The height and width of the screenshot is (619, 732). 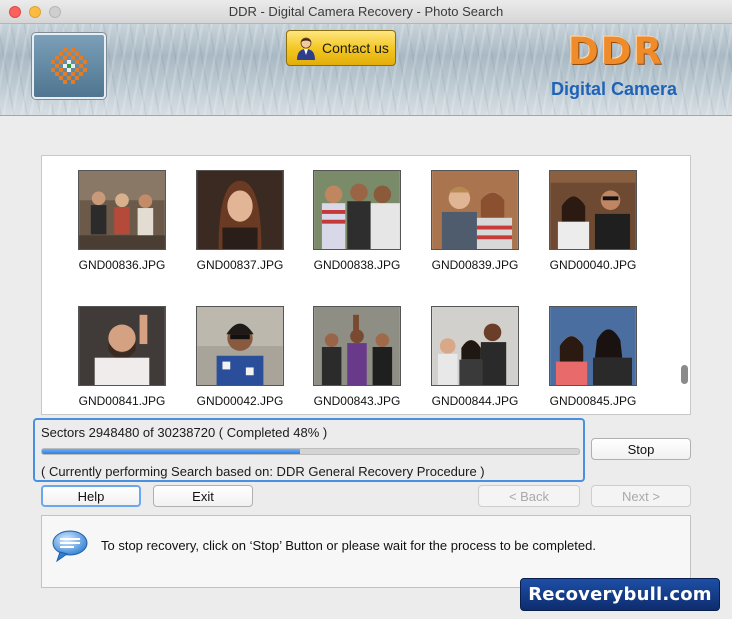 What do you see at coordinates (357, 401) in the screenshot?
I see `file-name: GND00843.JPG` at bounding box center [357, 401].